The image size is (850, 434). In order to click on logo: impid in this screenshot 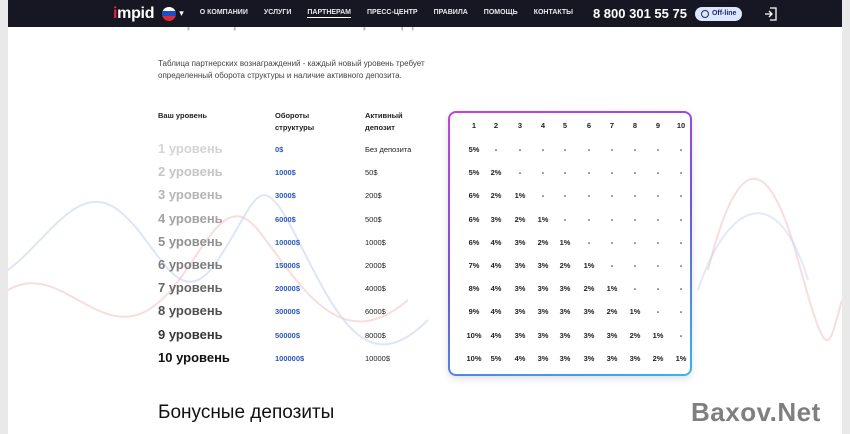, I will do `click(133, 14)`.